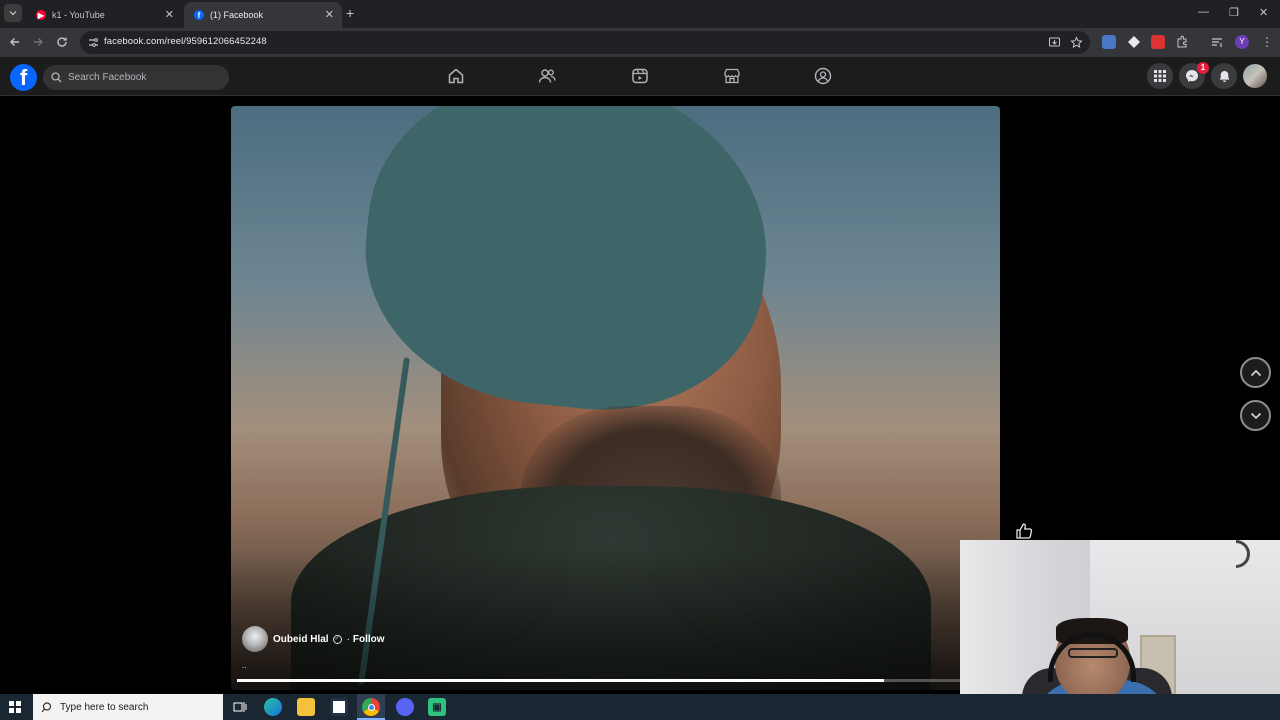 The height and width of the screenshot is (720, 1280). Describe the element at coordinates (640, 707) in the screenshot. I see `windows-taskbar: Type here to search ▣` at that location.